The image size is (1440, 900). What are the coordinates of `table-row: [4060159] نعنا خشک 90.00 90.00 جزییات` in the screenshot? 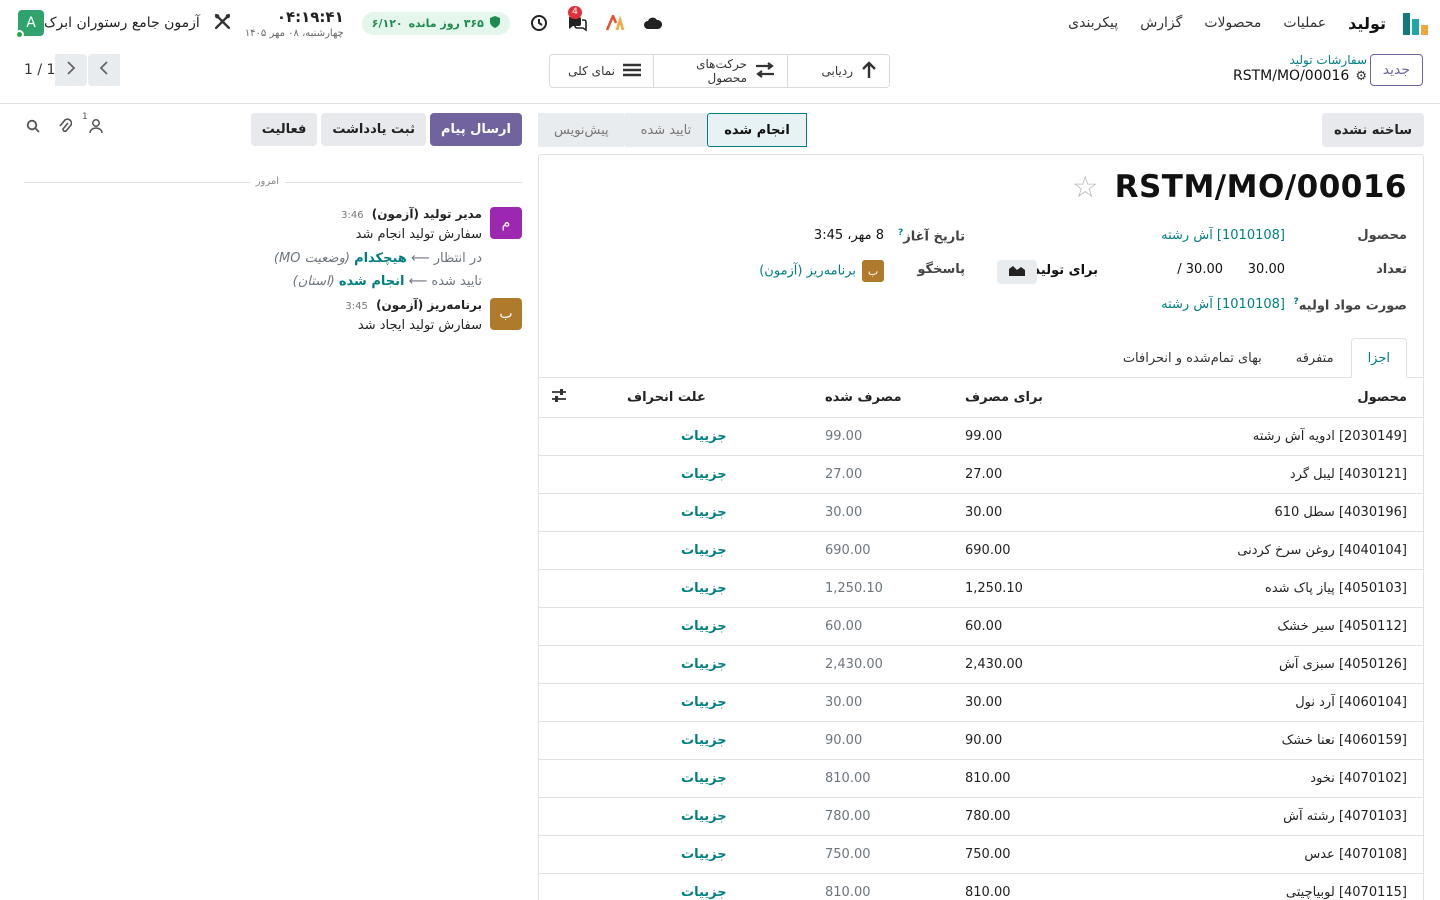 It's located at (981, 740).